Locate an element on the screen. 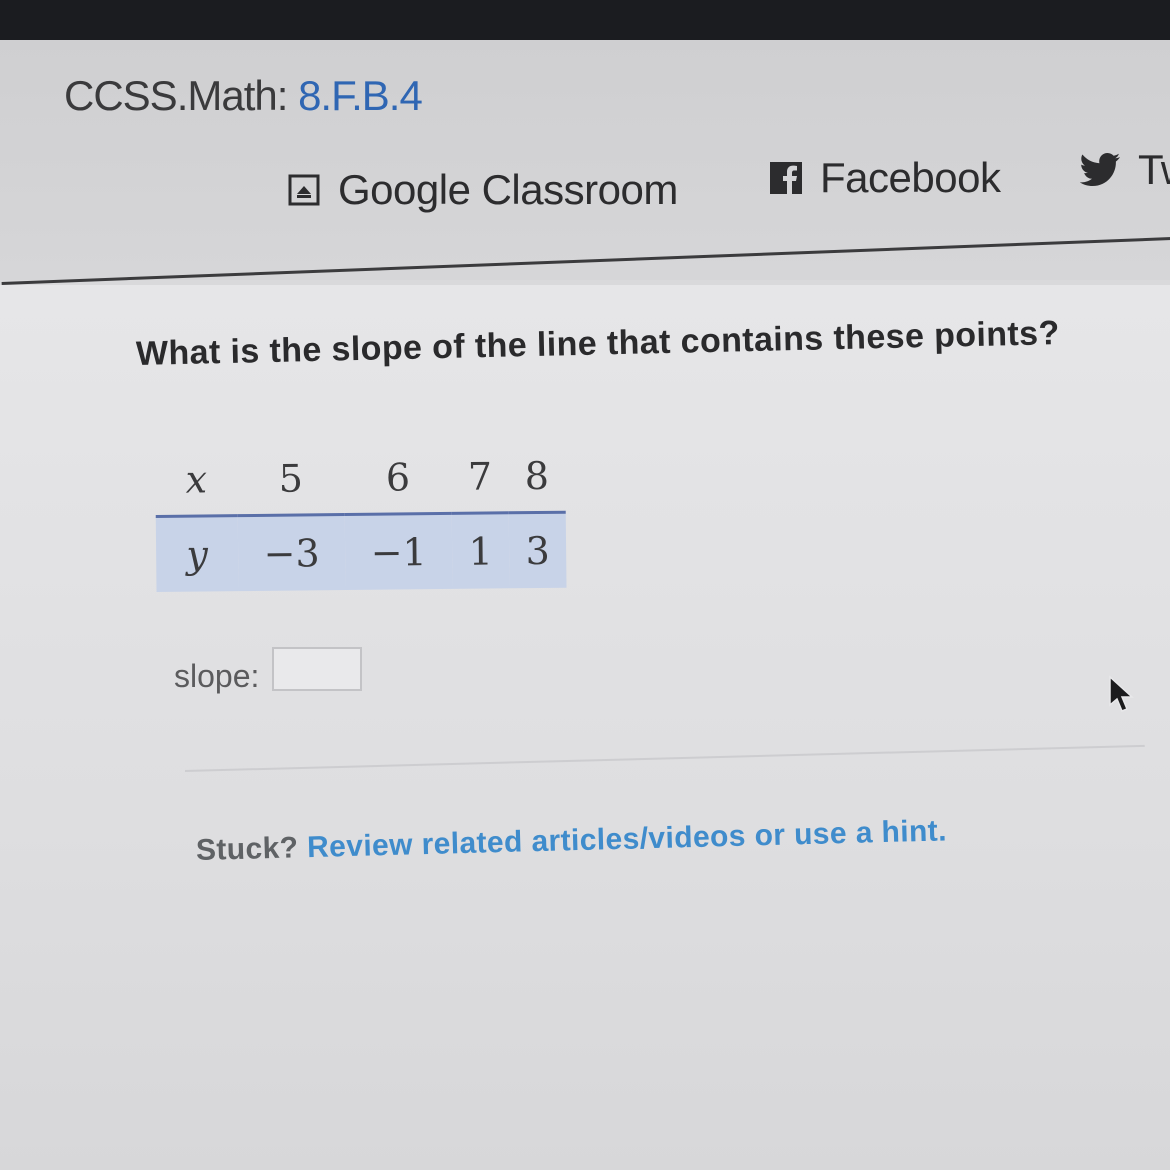 This screenshot has width=1170, height=1170. share-twitter-button: Tw is located at coordinates (1125, 170).